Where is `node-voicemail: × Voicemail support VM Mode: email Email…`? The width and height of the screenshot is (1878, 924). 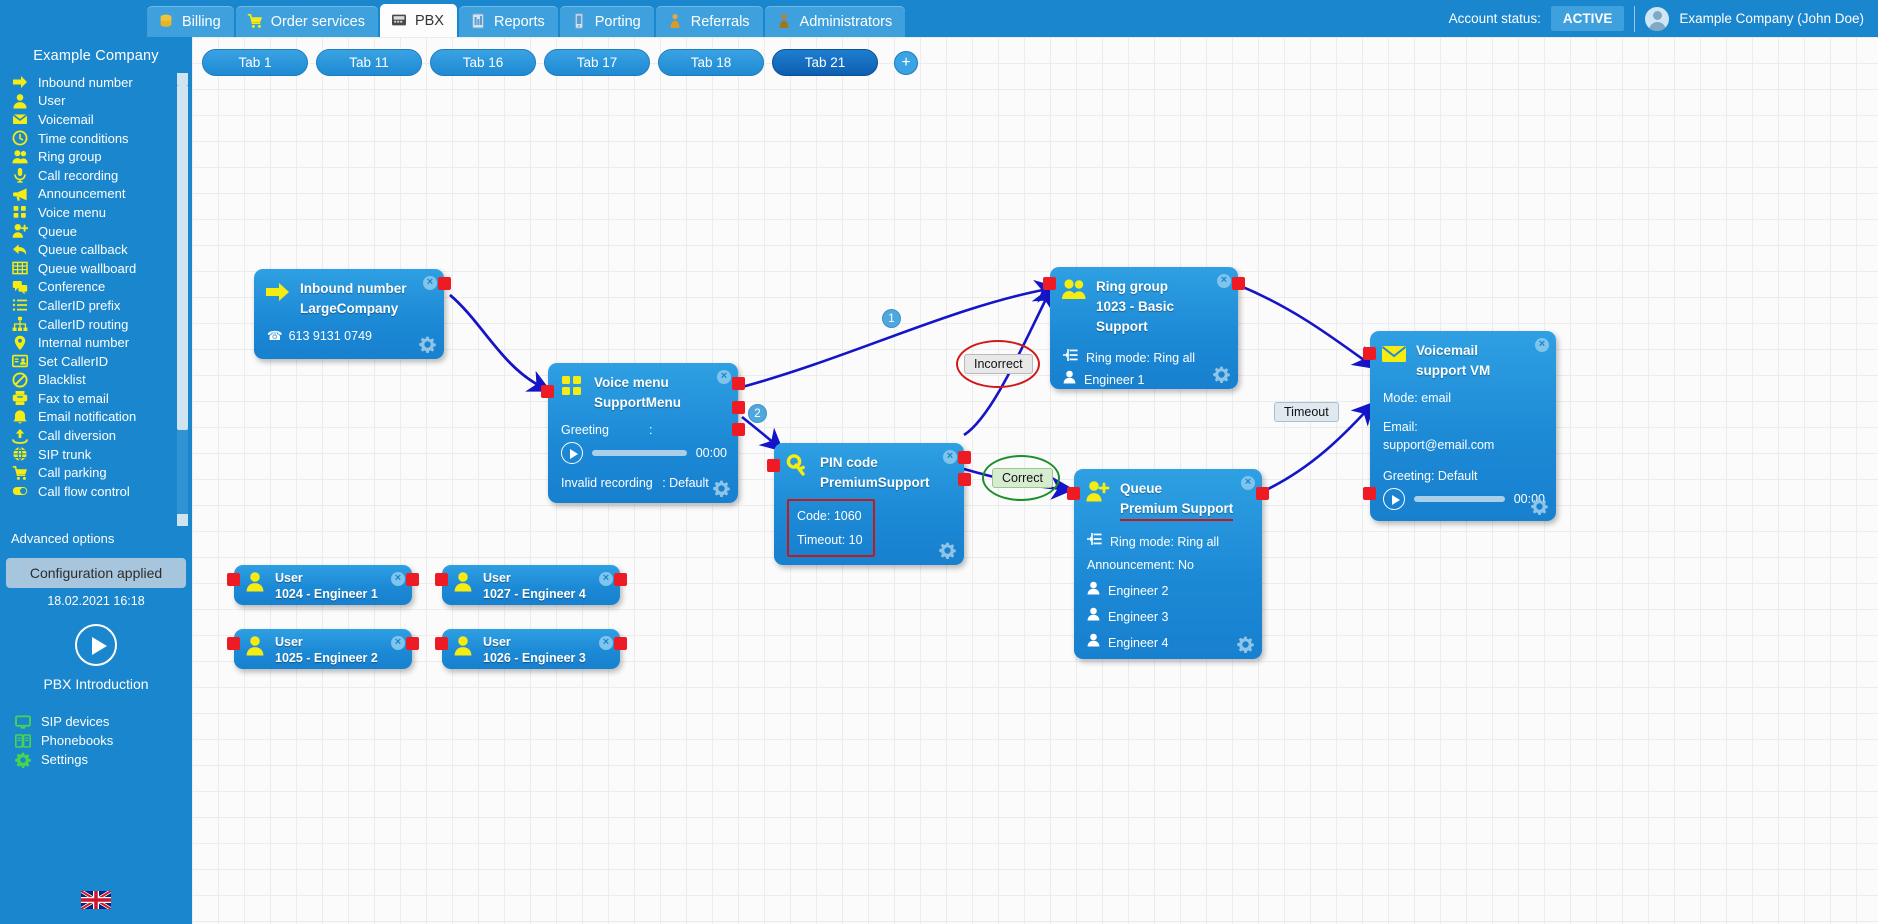 node-voicemail: × Voicemail support VM Mode: email Email… is located at coordinates (1459, 426).